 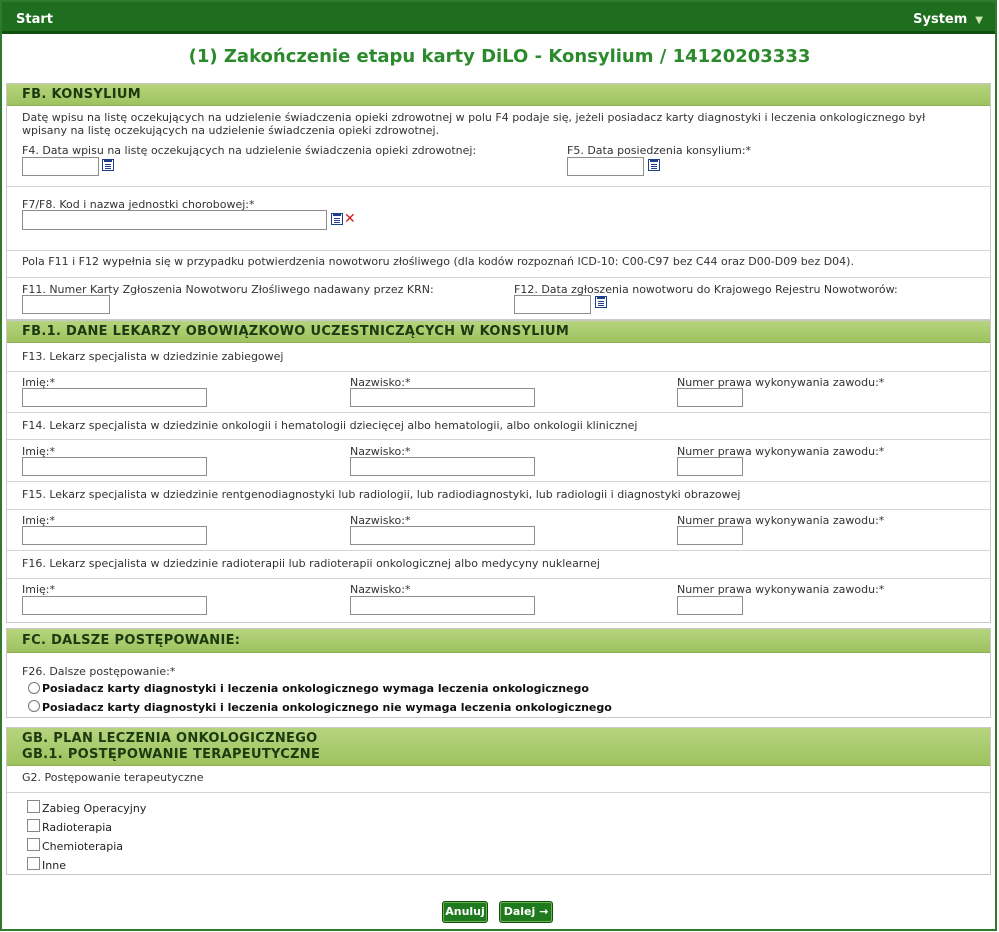 I want to click on f26-option-requires-treatment-radio, so click(x=34, y=688).